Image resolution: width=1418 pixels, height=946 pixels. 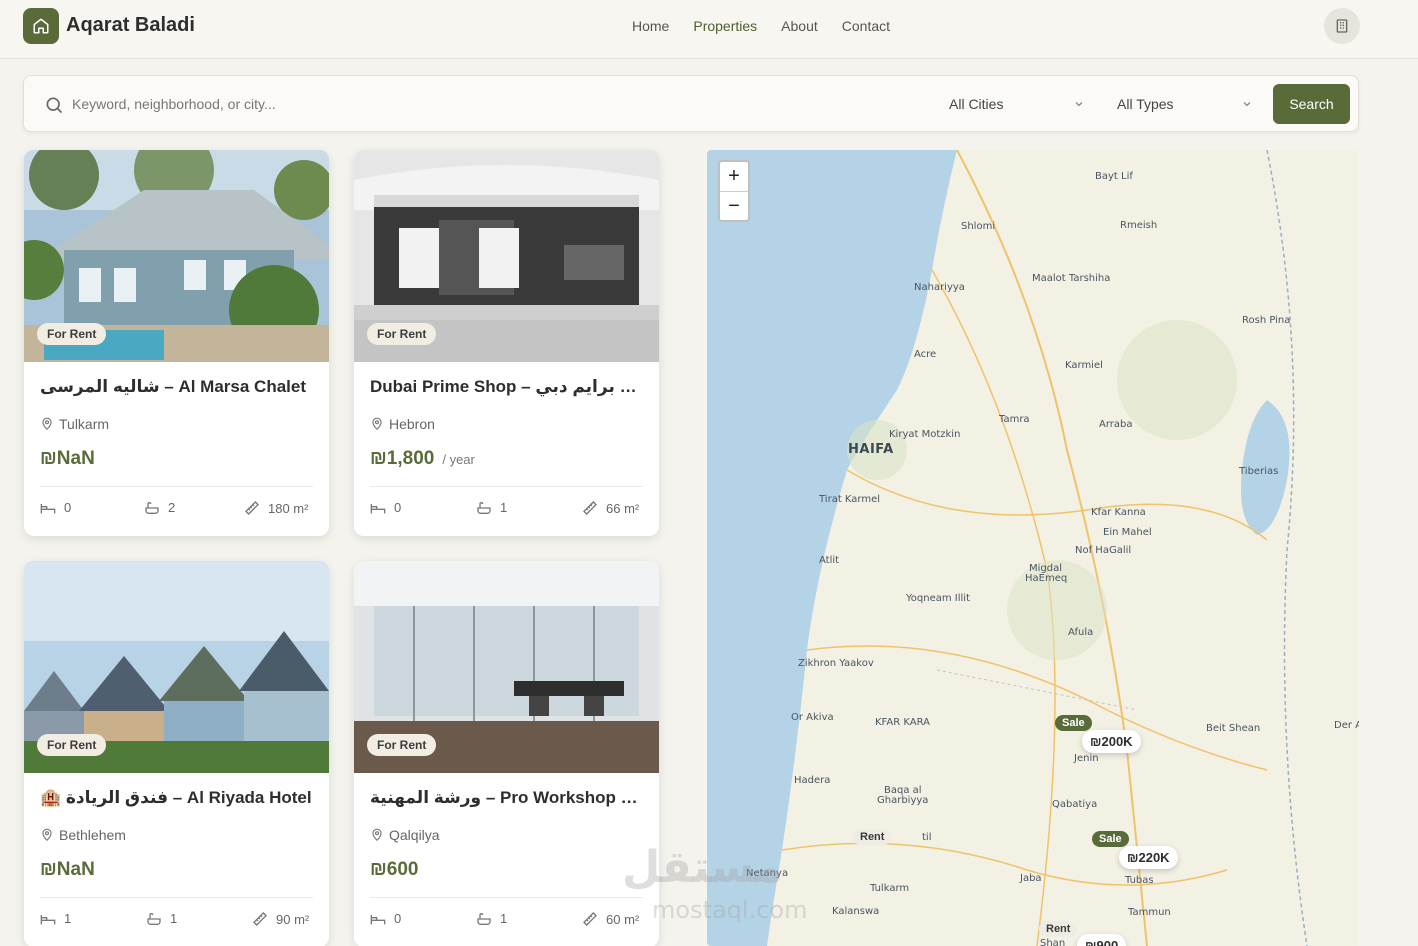 I want to click on map-label: Hadera, so click(x=812, y=780).